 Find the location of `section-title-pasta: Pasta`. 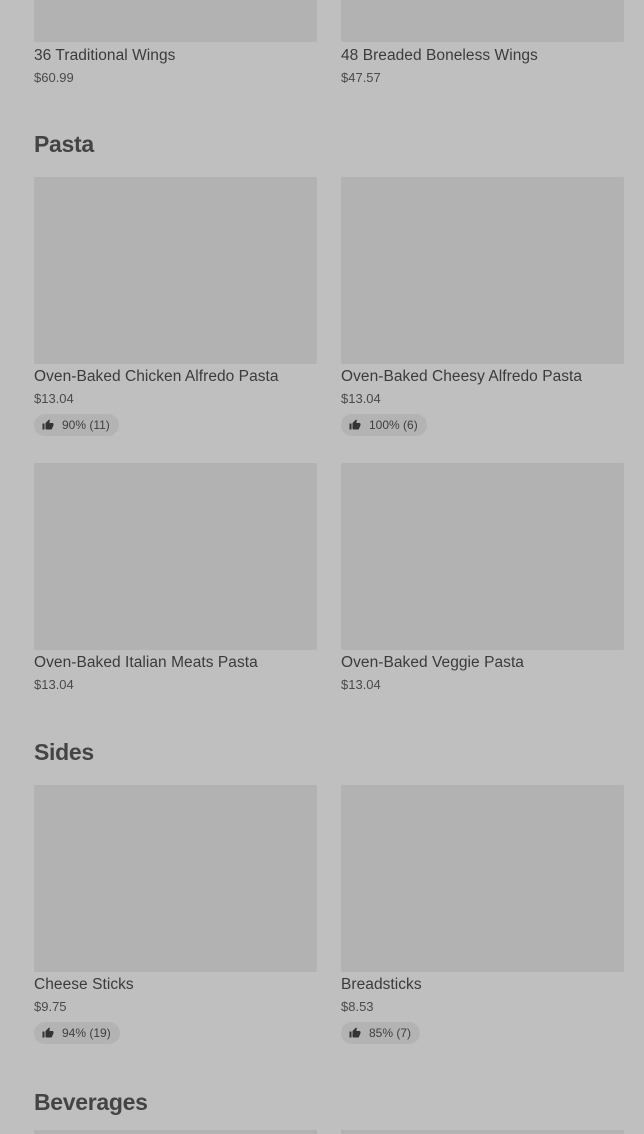

section-title-pasta: Pasta is located at coordinates (64, 144).